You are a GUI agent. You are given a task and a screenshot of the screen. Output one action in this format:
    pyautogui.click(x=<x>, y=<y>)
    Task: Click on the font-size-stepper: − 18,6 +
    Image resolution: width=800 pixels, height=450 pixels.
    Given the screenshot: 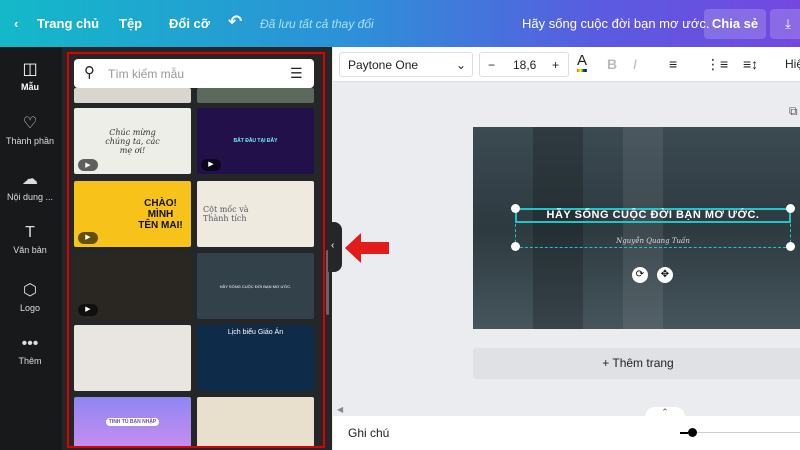 What is the action you would take?
    pyautogui.click(x=524, y=64)
    